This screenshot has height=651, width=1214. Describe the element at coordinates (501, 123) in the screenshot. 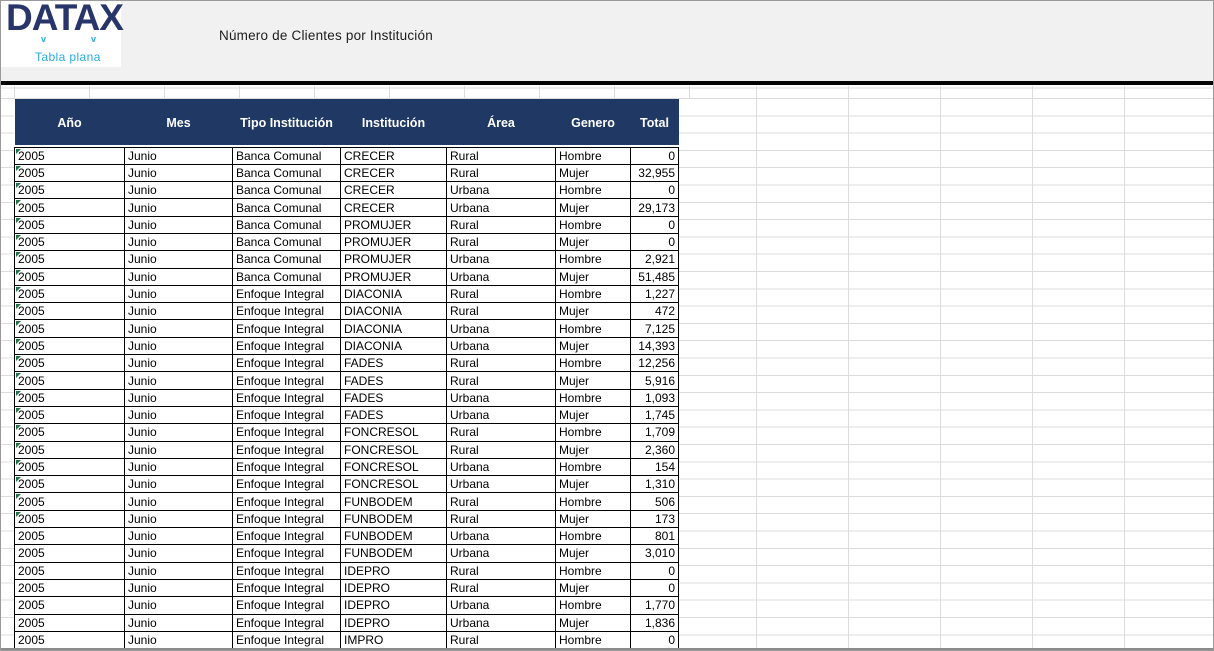

I see `column-header-área: Área` at that location.